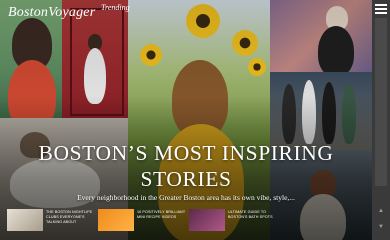 Image resolution: width=390 pixels, height=240 pixels. What do you see at coordinates (381, 227) in the screenshot?
I see `scroll-down-icon: ▼` at bounding box center [381, 227].